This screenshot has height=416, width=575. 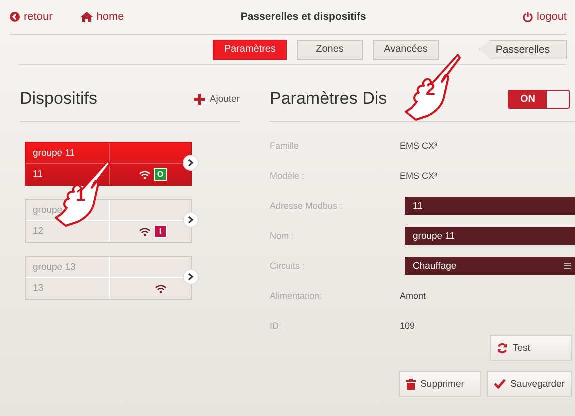 I want to click on tab: Zones, so click(x=330, y=50).